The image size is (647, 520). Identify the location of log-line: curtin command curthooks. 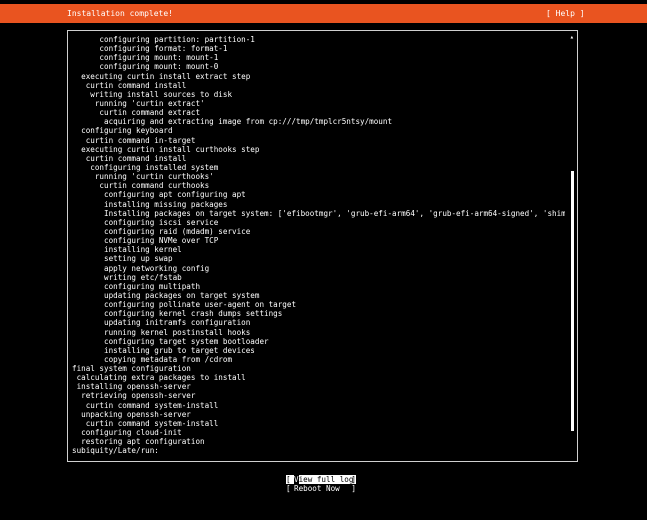
(141, 186).